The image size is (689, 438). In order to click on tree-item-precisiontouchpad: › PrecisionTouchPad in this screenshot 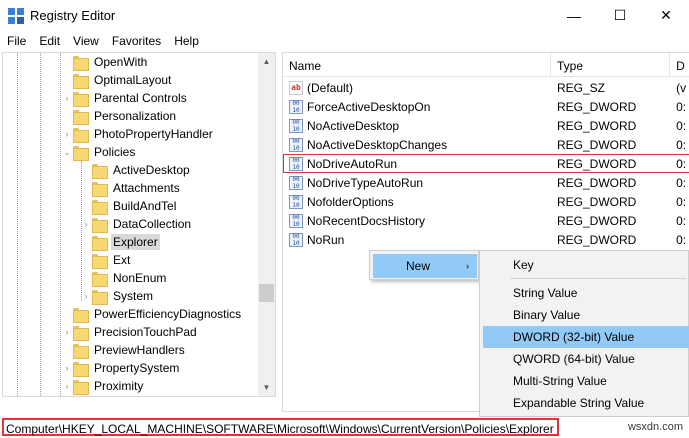, I will do `click(168, 332)`.